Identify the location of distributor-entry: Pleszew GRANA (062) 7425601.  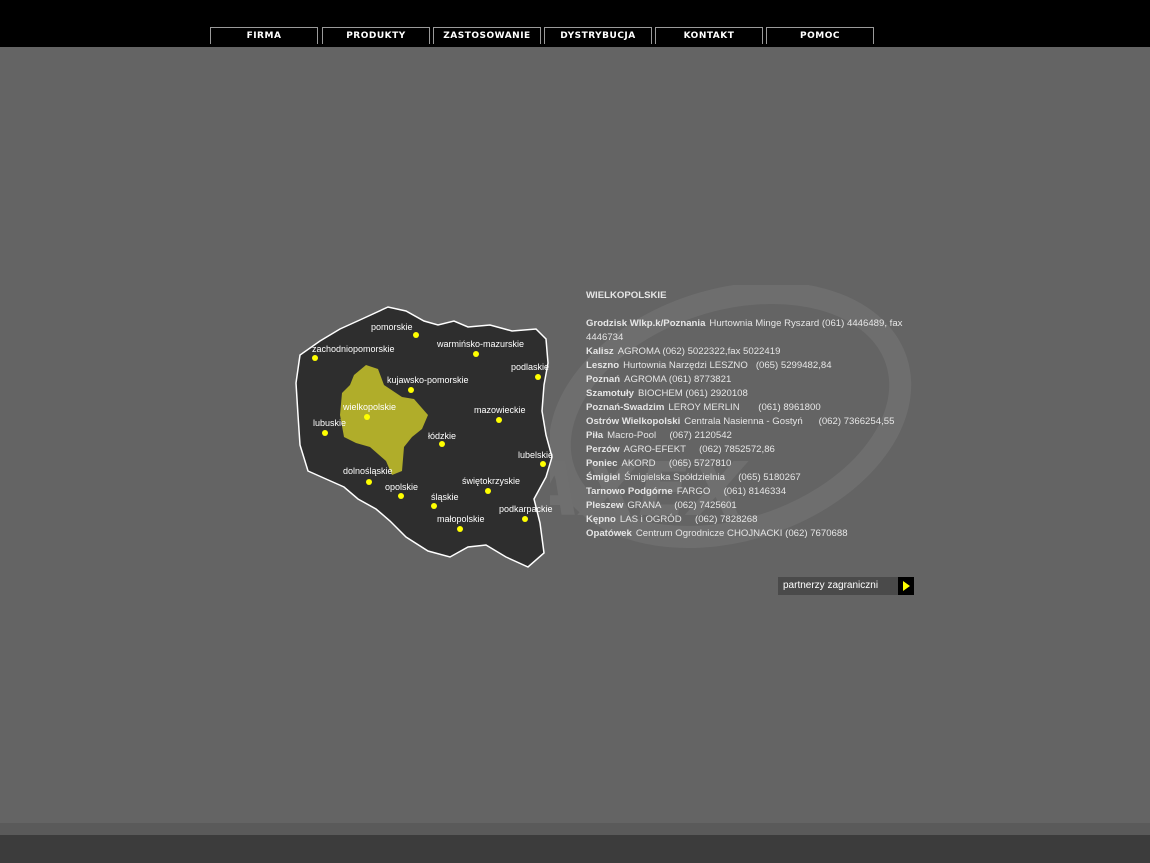
(756, 506).